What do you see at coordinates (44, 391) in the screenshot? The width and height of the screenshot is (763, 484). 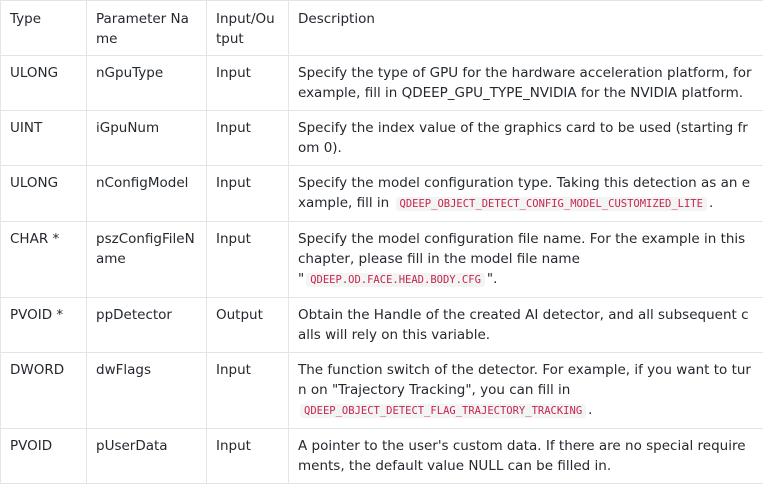 I see `cell-type: DWORD` at bounding box center [44, 391].